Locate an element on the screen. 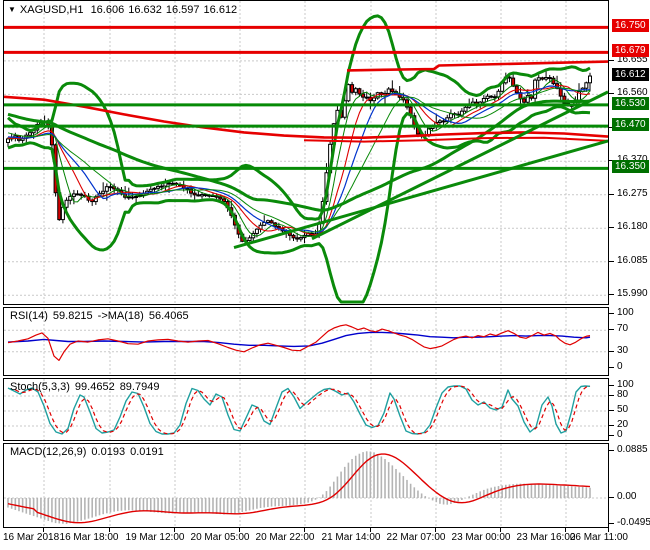 The height and width of the screenshot is (550, 650). long-red-ma-line is located at coordinates (306, 117).